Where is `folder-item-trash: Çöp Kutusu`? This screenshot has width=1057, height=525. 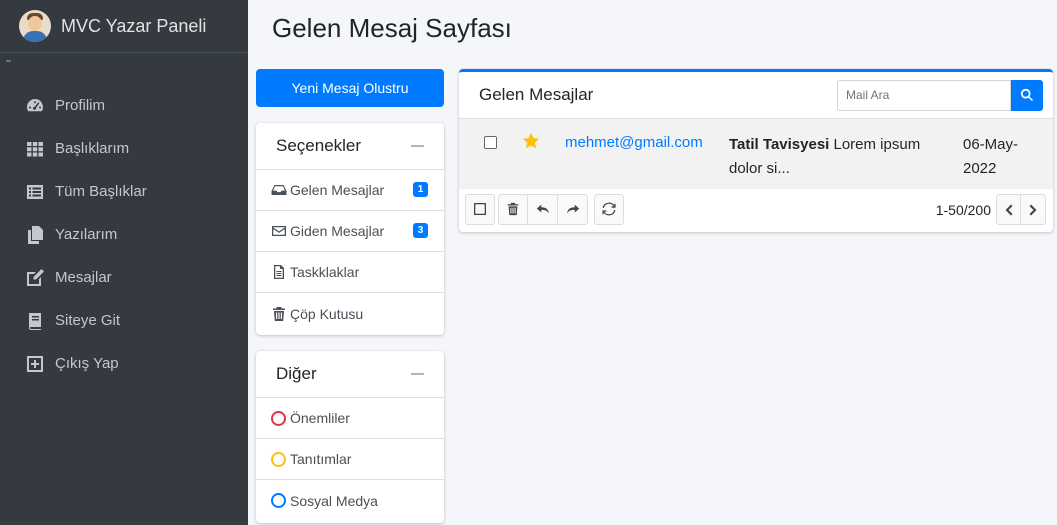 folder-item-trash: Çöp Kutusu is located at coordinates (350, 313).